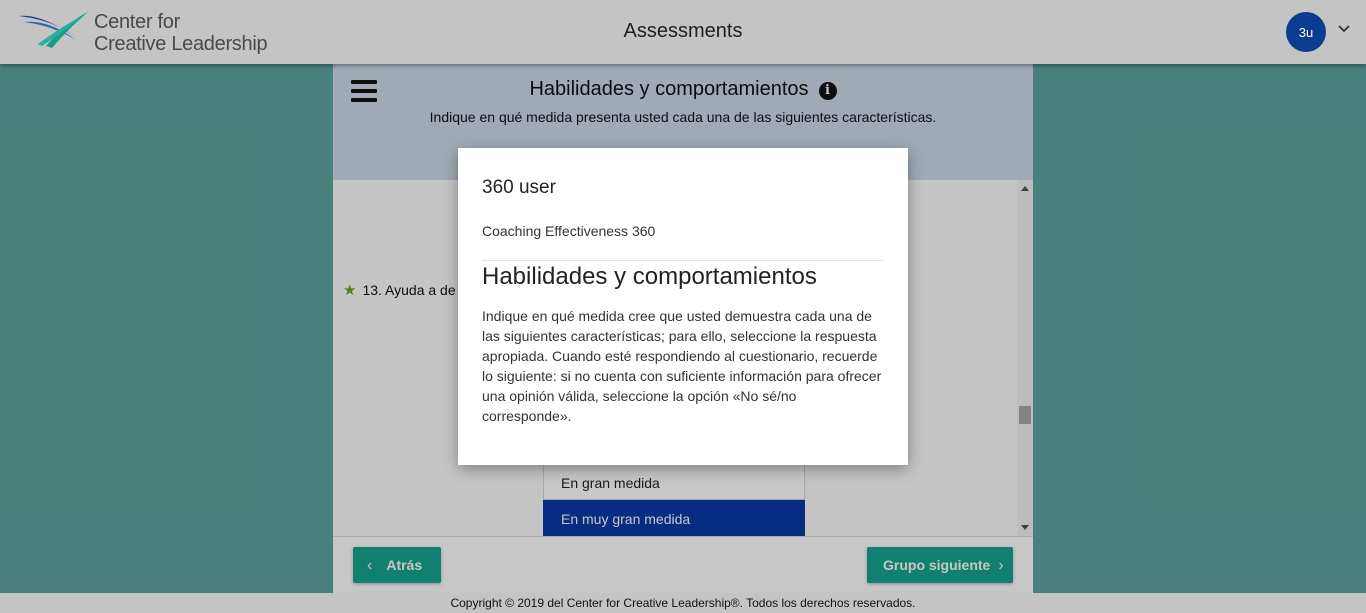 The height and width of the screenshot is (613, 1366). What do you see at coordinates (1306, 32) in the screenshot?
I see `user-avatar: 3u` at bounding box center [1306, 32].